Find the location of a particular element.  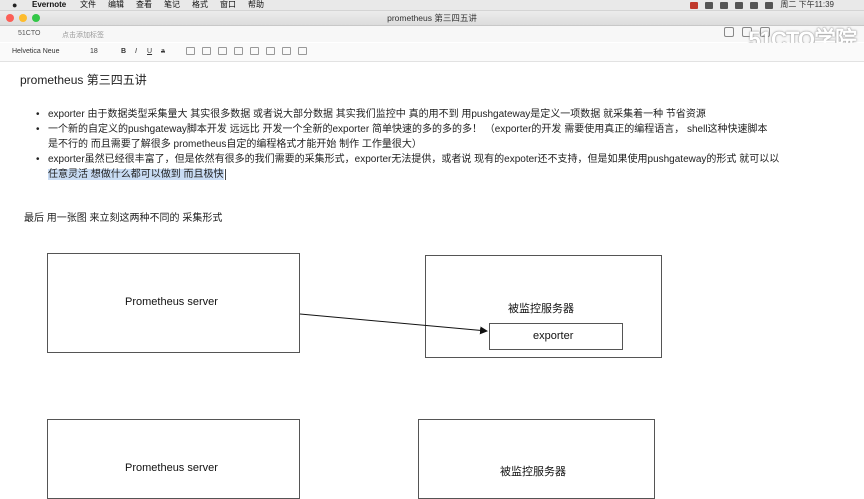

monitored-server-box-bottom is located at coordinates (536, 459).